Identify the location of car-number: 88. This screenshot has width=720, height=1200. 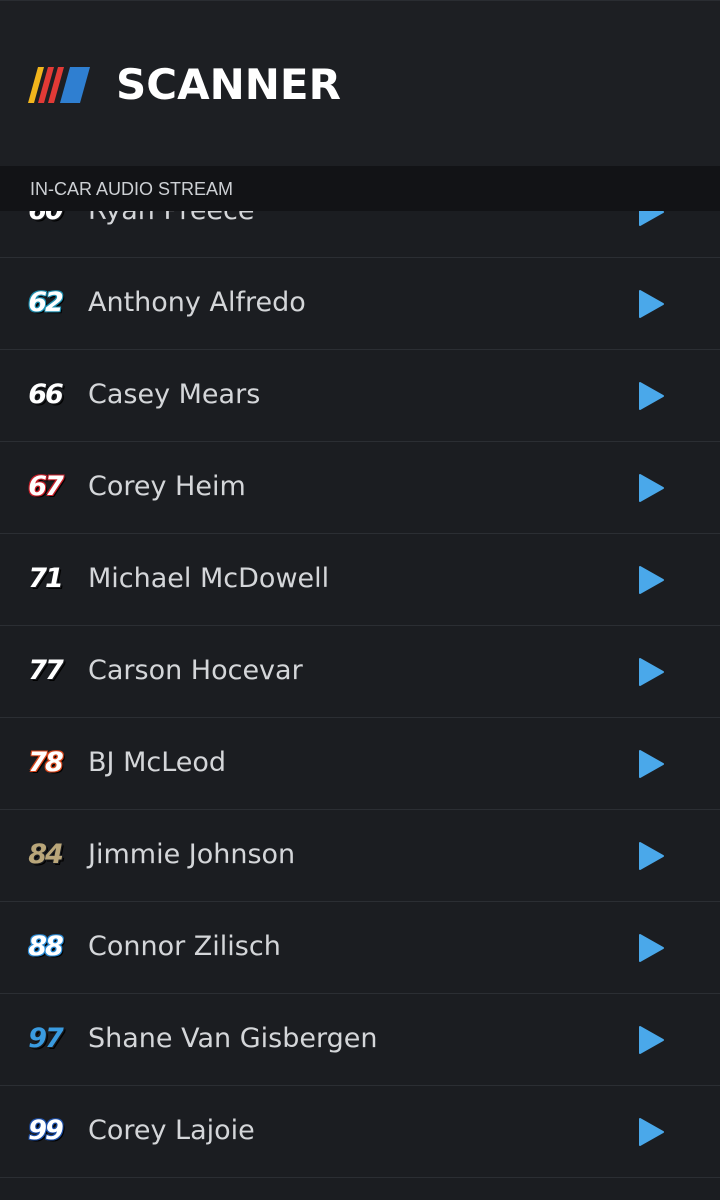
(46, 946).